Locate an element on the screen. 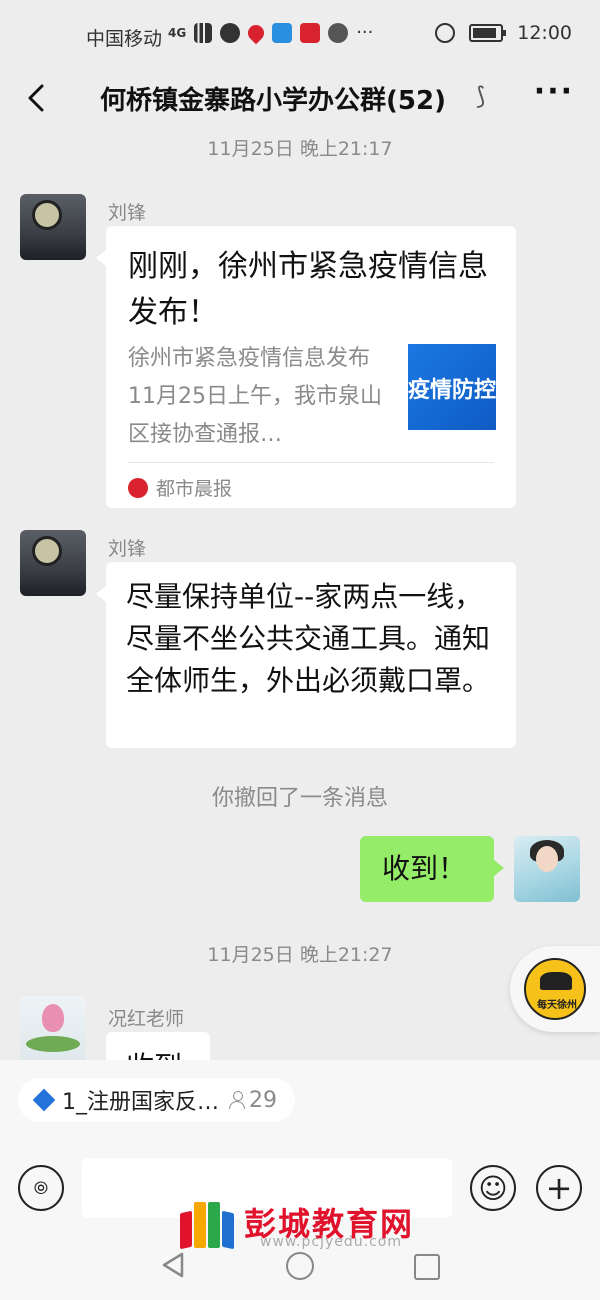  status-bar: 中国移动 4G ··· 12:00 is located at coordinates (300, 34).